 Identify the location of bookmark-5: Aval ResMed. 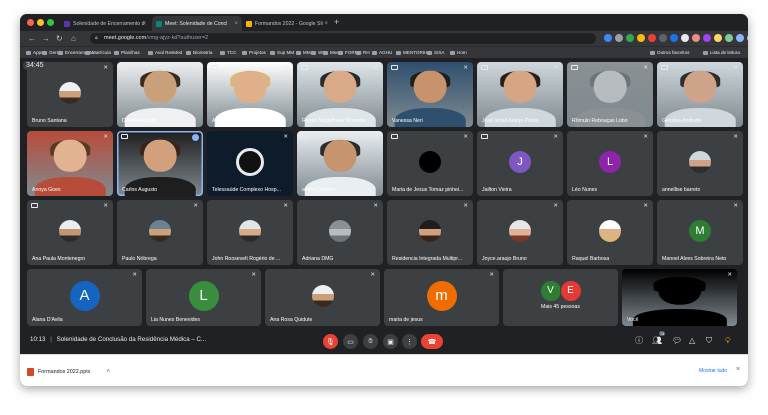
(165, 52).